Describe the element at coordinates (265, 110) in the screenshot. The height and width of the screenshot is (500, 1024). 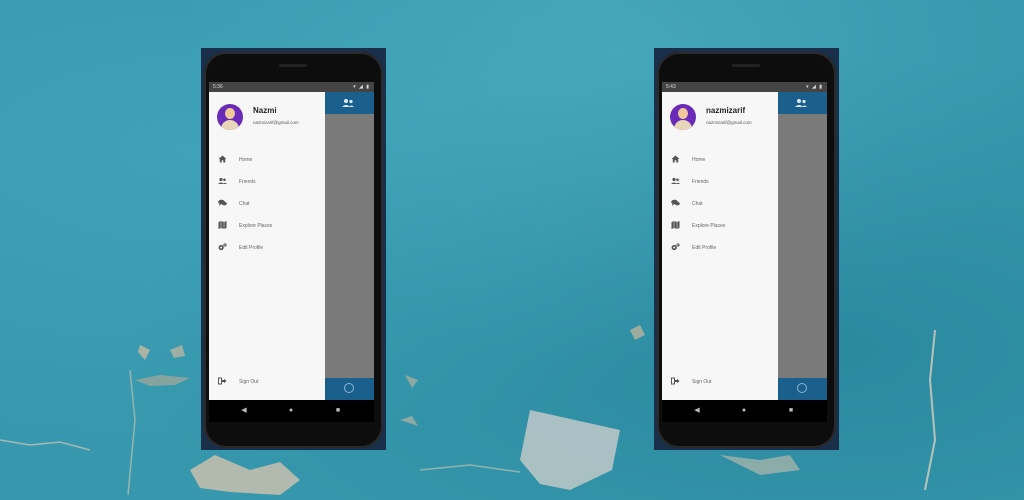
I see `profile-name: Nazmi` at that location.